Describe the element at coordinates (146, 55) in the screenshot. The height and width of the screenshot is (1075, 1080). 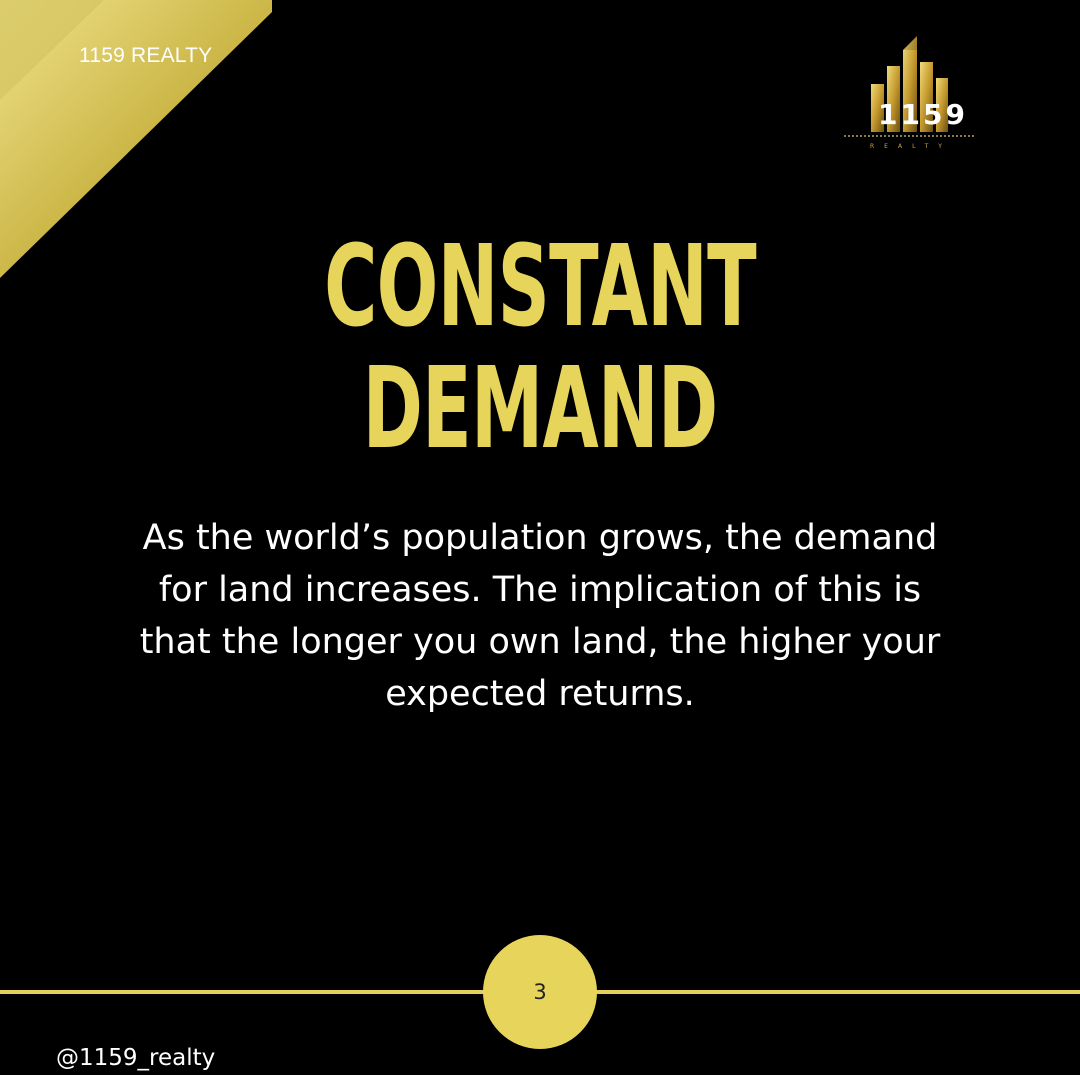
I see `brand-label: 1159 REALTY` at that location.